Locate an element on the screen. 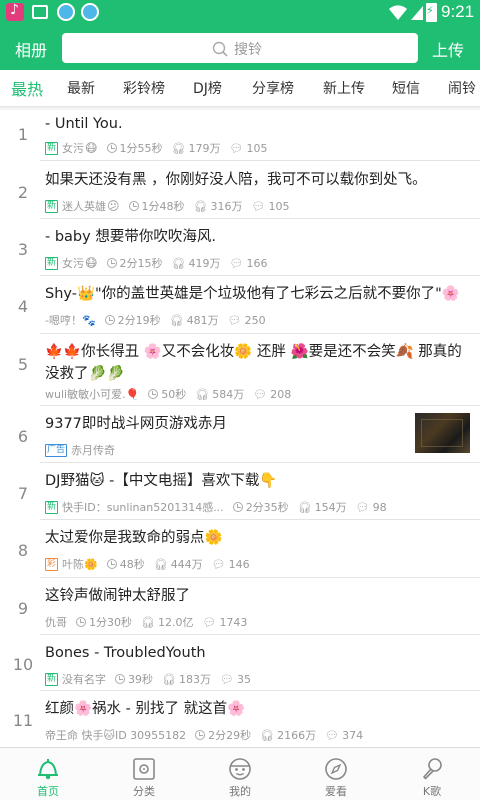 Image resolution: width=480 pixels, height=800 pixels. nav-mine: 我的 is located at coordinates (240, 774).